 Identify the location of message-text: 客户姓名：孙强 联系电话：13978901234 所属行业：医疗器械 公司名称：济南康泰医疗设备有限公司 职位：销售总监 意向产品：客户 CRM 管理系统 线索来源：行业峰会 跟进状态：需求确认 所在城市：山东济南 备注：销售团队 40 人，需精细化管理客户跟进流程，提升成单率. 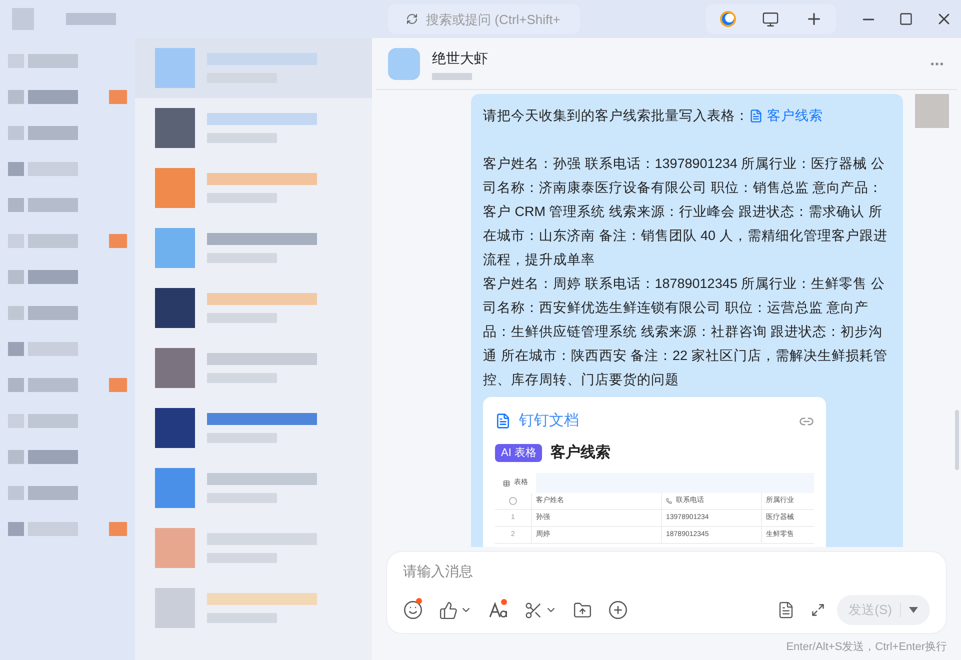
(685, 212).